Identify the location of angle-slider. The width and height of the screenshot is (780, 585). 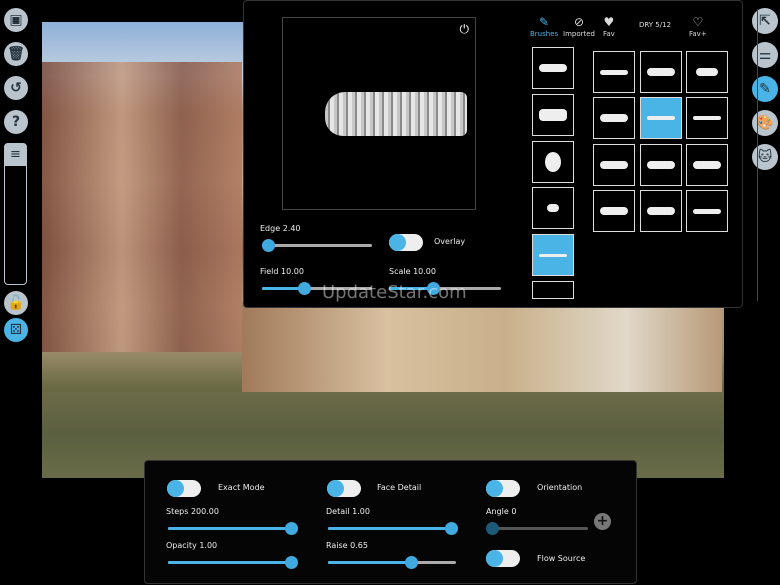
(537, 528).